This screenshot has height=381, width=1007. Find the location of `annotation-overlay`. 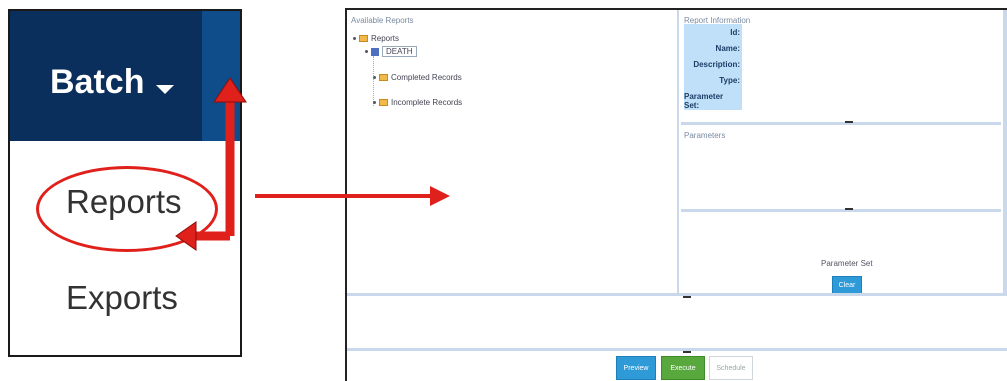

annotation-overlay is located at coordinates (312, 164).